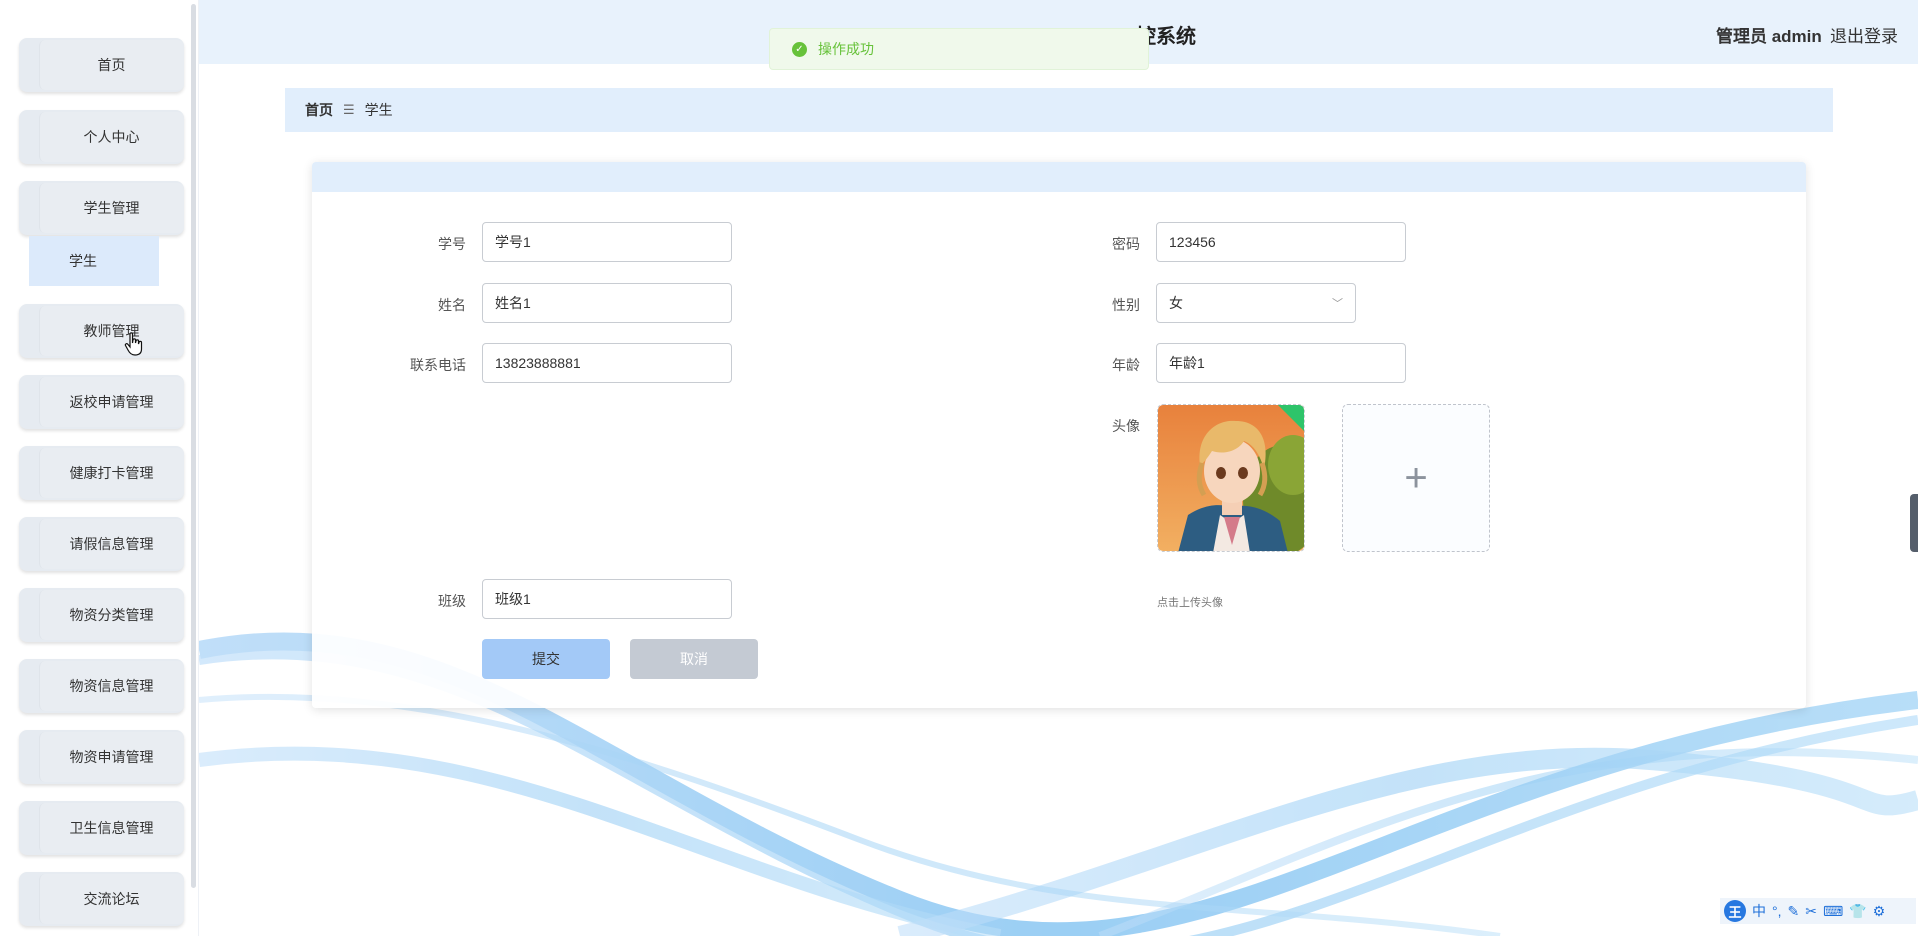 The image size is (1918, 936). Describe the element at coordinates (111, 473) in the screenshot. I see `sidebar-item-label: 健康打卡管理` at that location.